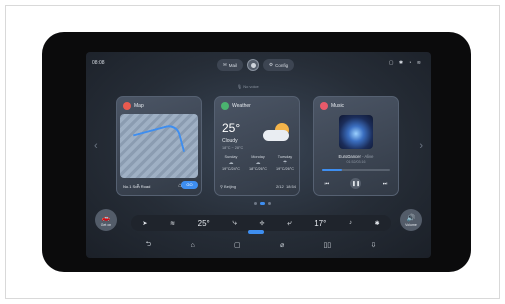 The width and height of the screenshot is (505, 304). I want to click on track-time: 01:52/03:16, so click(356, 162).